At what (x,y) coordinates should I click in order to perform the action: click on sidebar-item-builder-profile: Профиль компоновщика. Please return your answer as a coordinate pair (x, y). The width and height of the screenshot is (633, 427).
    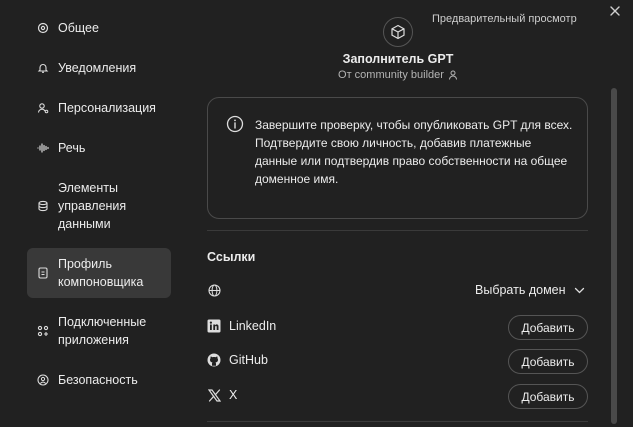
    Looking at the image, I should click on (99, 273).